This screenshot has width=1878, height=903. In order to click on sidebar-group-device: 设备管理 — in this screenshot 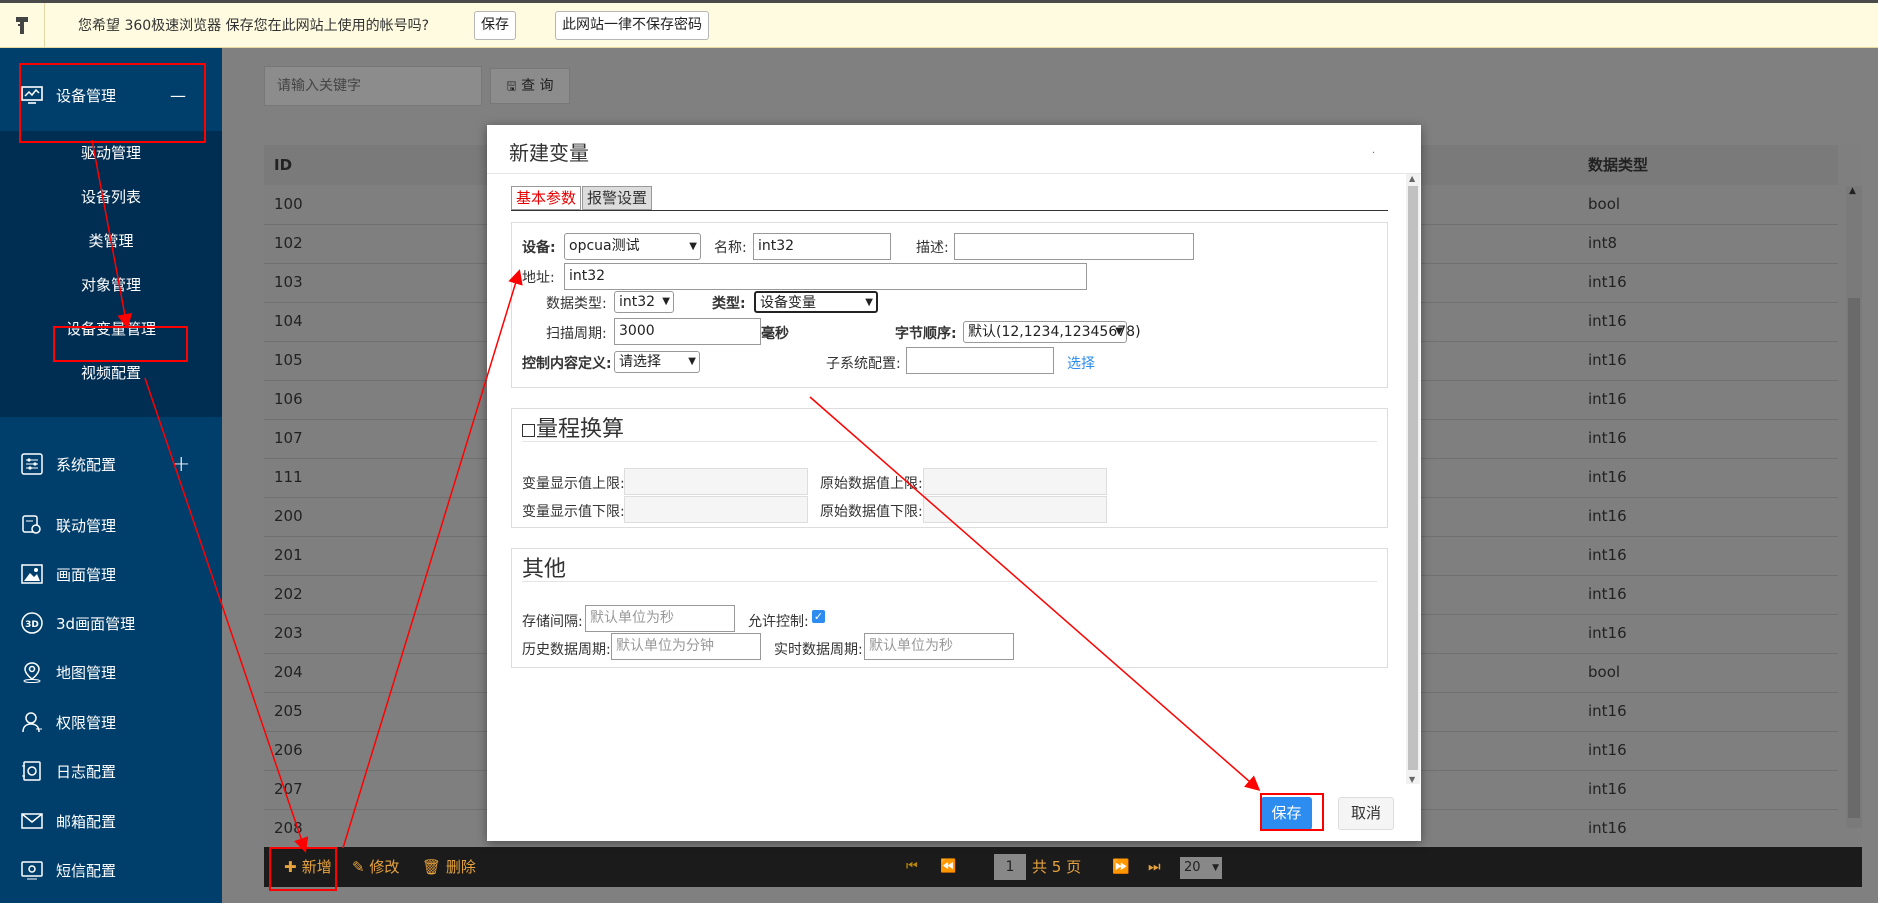, I will do `click(111, 95)`.